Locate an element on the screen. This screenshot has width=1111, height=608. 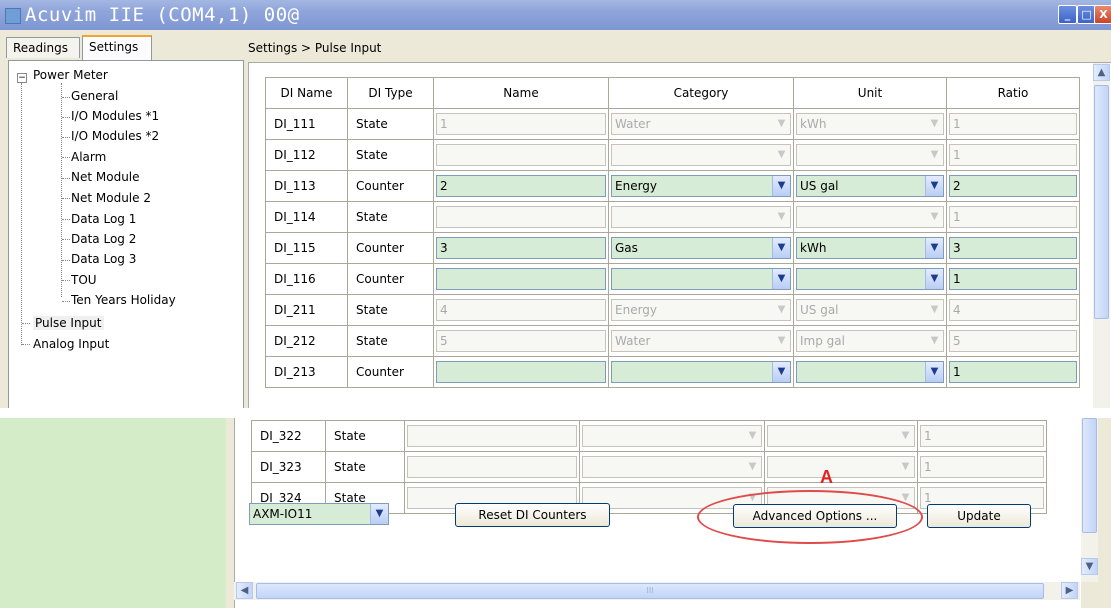
tree-item-general: General is located at coordinates (94, 96).